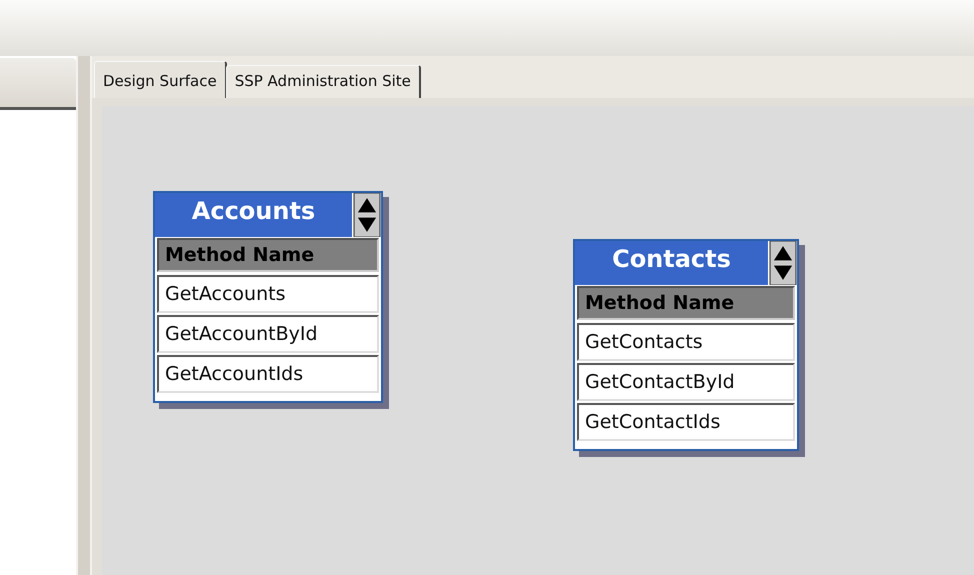 The height and width of the screenshot is (575, 974). Describe the element at coordinates (686, 342) in the screenshot. I see `method-row: GetContacts` at that location.